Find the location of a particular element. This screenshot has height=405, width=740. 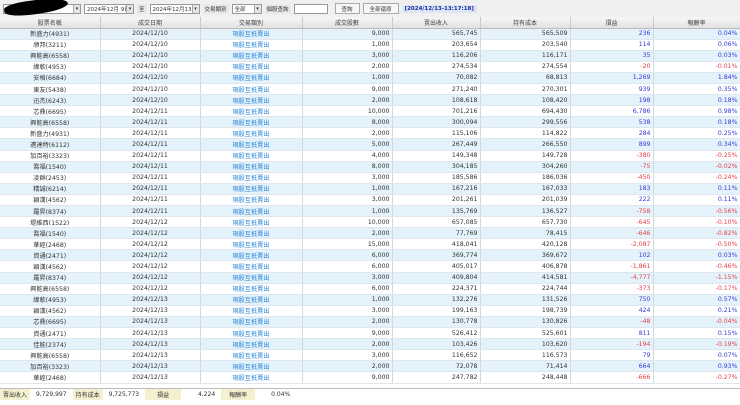

column-header-sell-income: 賣出收入 is located at coordinates (436, 23).